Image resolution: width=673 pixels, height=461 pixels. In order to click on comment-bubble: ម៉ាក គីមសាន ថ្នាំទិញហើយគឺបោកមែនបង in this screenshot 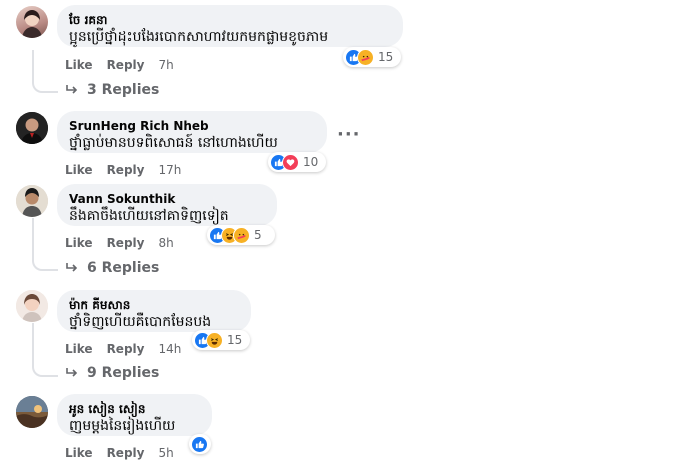, I will do `click(154, 311)`.